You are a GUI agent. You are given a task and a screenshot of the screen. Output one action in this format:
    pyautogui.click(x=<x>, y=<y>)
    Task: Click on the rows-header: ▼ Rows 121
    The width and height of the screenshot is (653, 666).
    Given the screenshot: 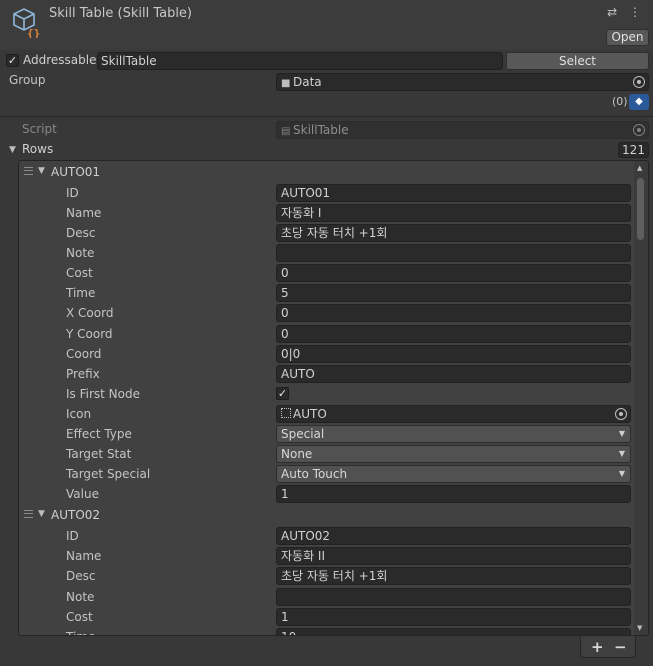 What is the action you would take?
    pyautogui.click(x=326, y=150)
    